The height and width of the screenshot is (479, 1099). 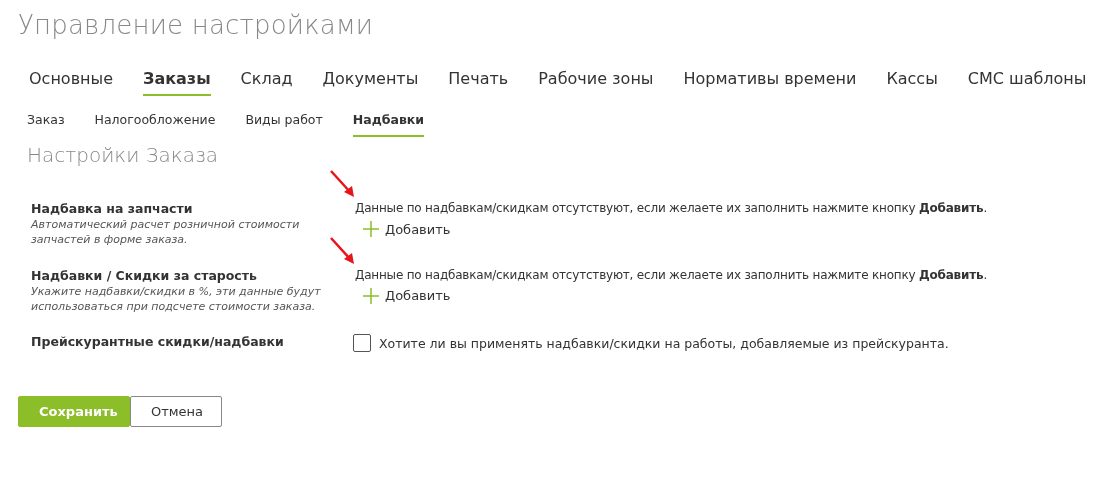 What do you see at coordinates (596, 80) in the screenshot?
I see `tab: Рабочие зоны` at bounding box center [596, 80].